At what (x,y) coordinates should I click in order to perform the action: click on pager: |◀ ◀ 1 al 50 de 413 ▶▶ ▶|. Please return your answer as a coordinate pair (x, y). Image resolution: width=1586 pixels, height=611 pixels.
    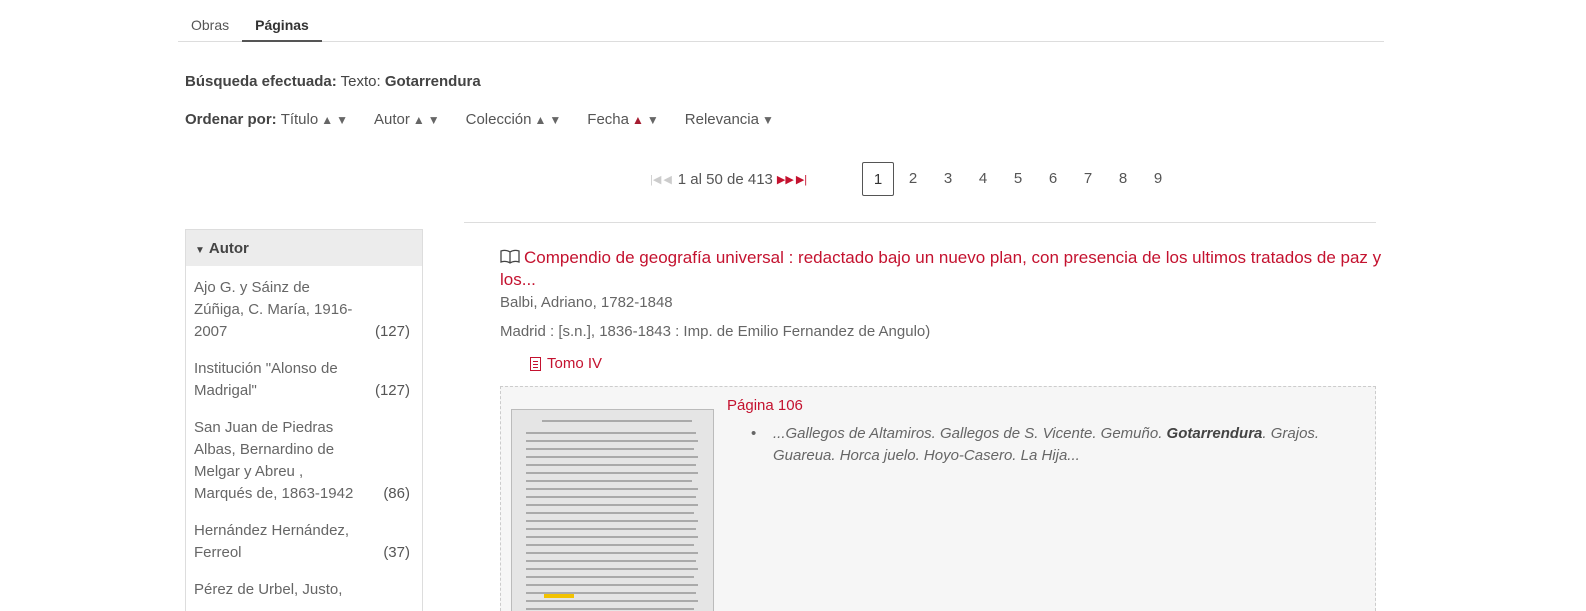
    Looking at the image, I should click on (729, 179).